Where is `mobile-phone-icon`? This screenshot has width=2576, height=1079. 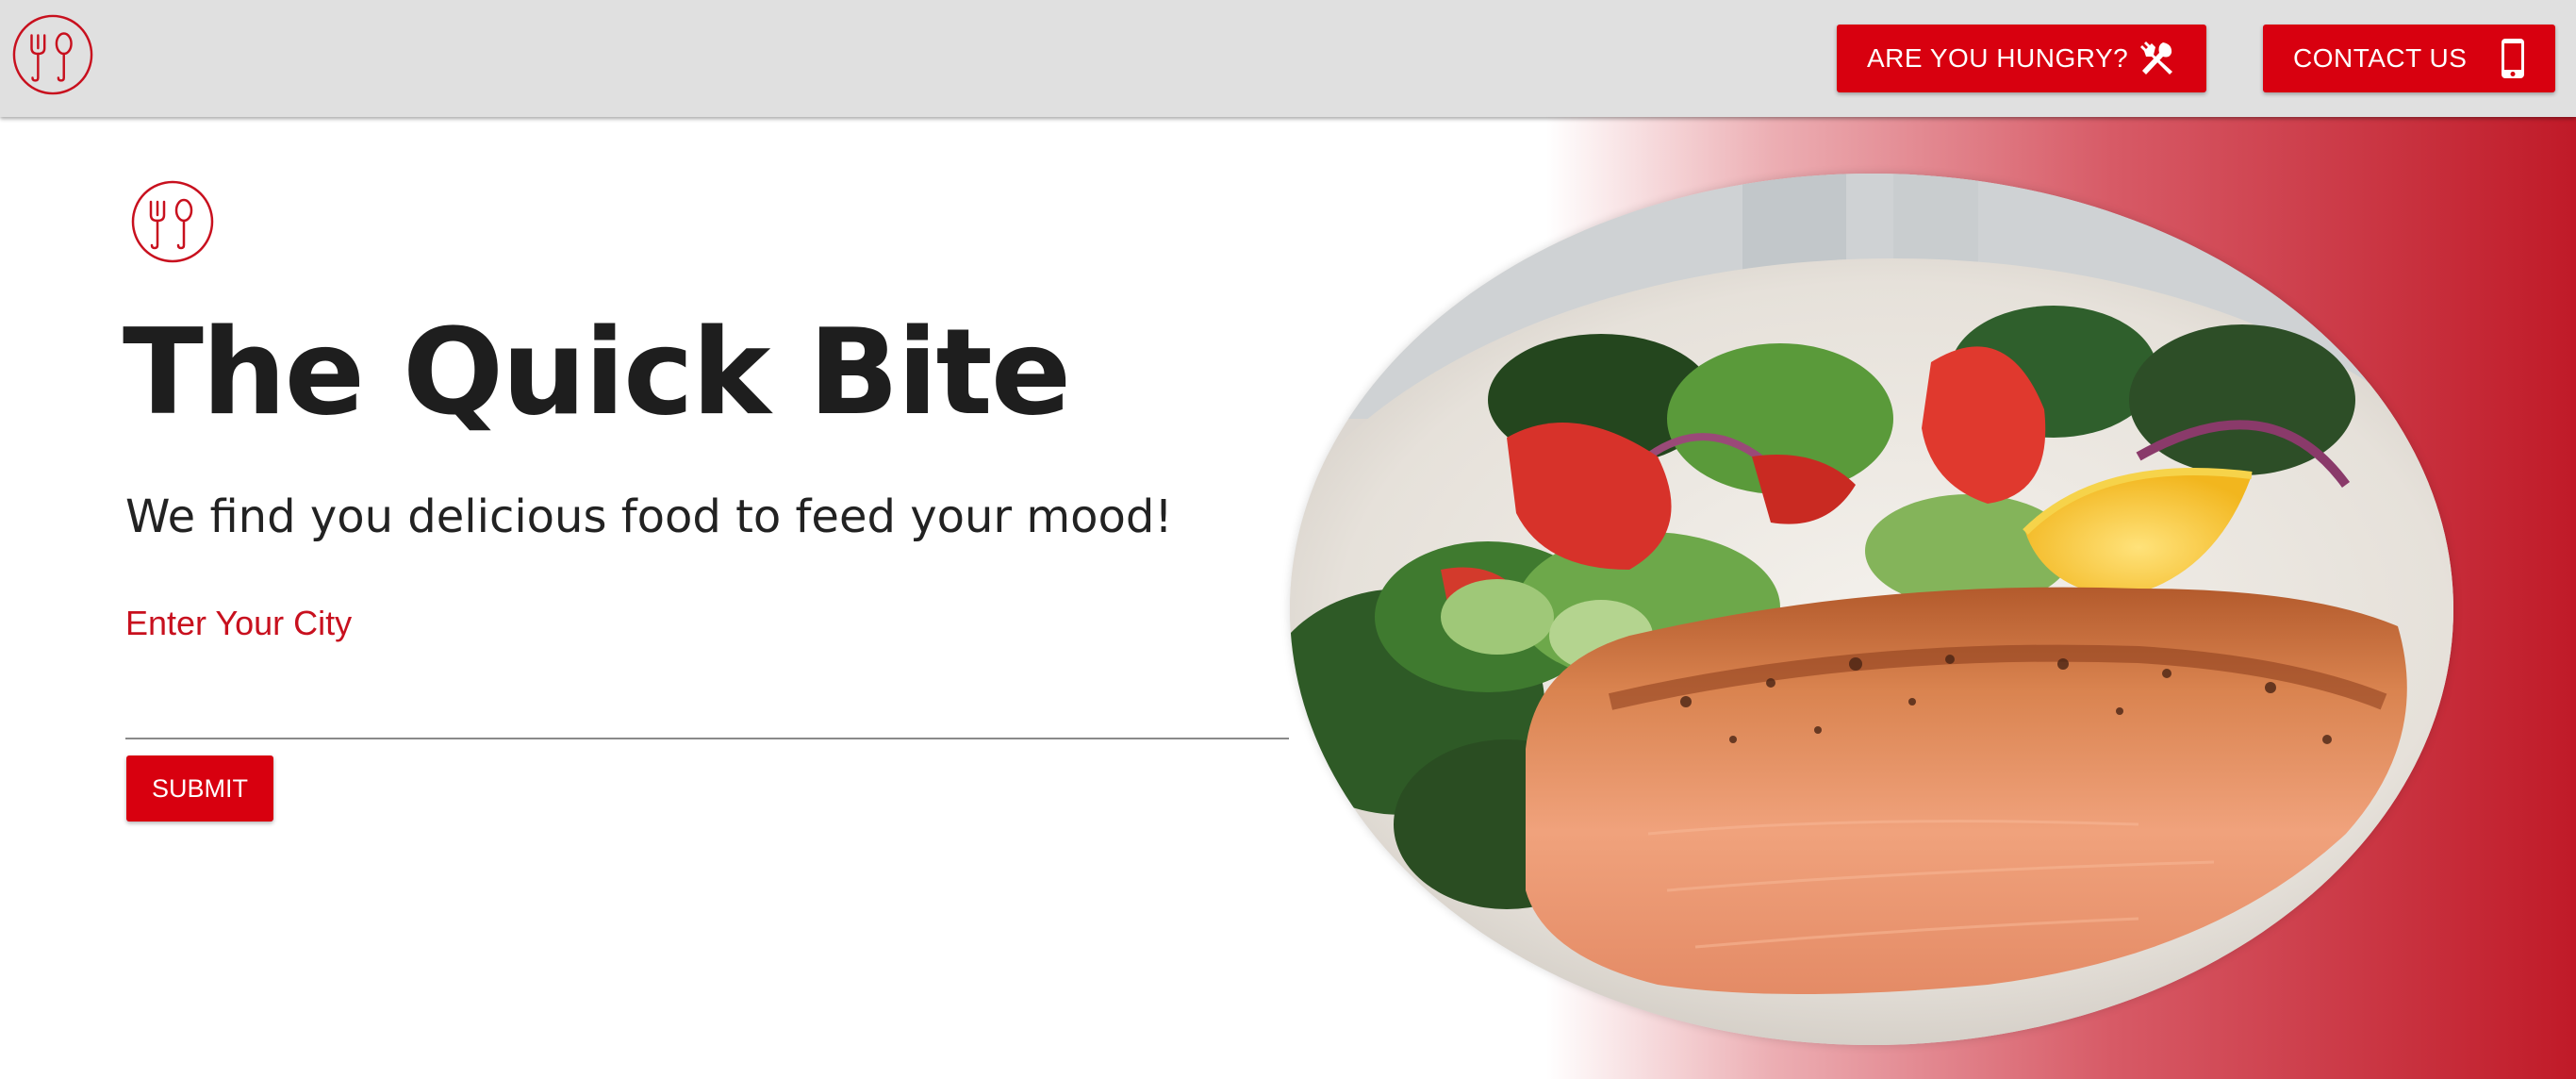 mobile-phone-icon is located at coordinates (2513, 59).